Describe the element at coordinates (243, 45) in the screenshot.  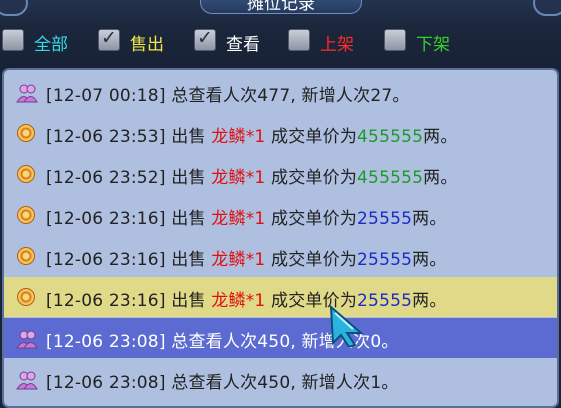
I see `filter-viewed-label: 查看` at that location.